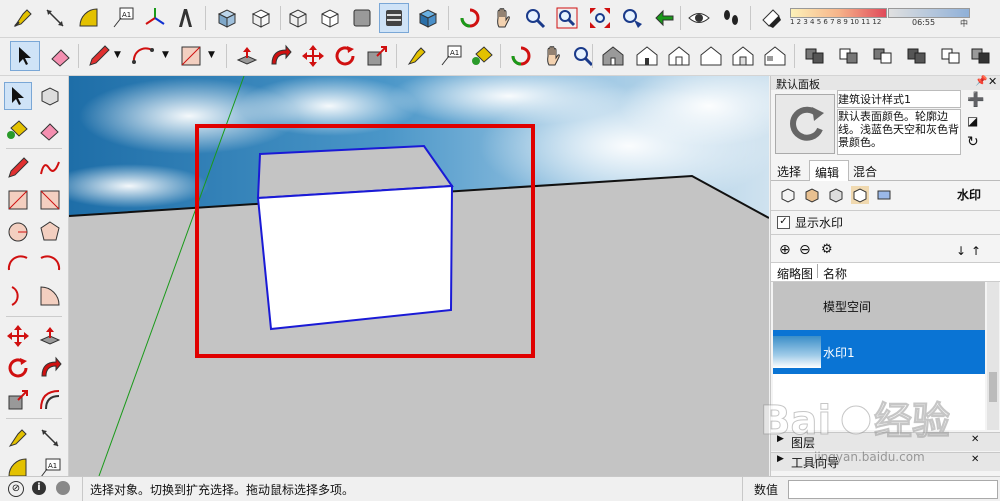  Describe the element at coordinates (775, 56) in the screenshot. I see `house-left-icon` at that location.